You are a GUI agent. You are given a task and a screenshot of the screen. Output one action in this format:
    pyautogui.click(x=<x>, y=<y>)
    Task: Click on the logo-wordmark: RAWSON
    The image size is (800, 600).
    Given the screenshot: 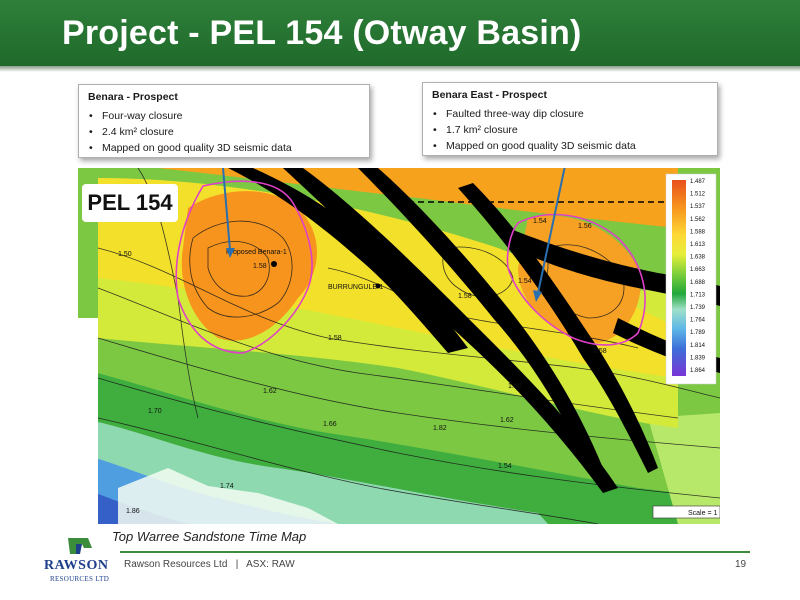 What is the action you would take?
    pyautogui.click(x=76, y=565)
    